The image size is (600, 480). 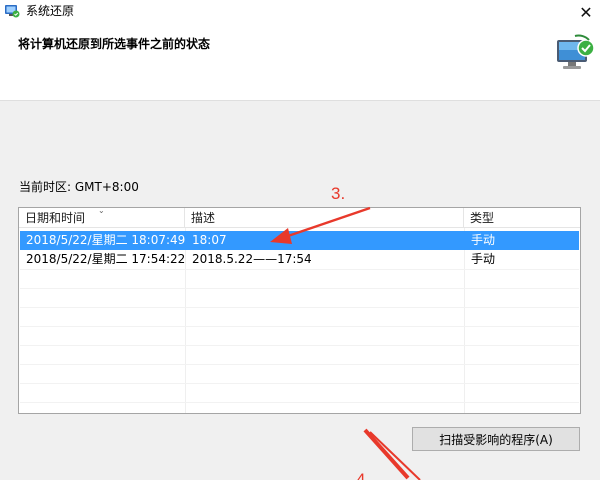 What do you see at coordinates (576, 51) in the screenshot?
I see `computer-restore-icon` at bounding box center [576, 51].